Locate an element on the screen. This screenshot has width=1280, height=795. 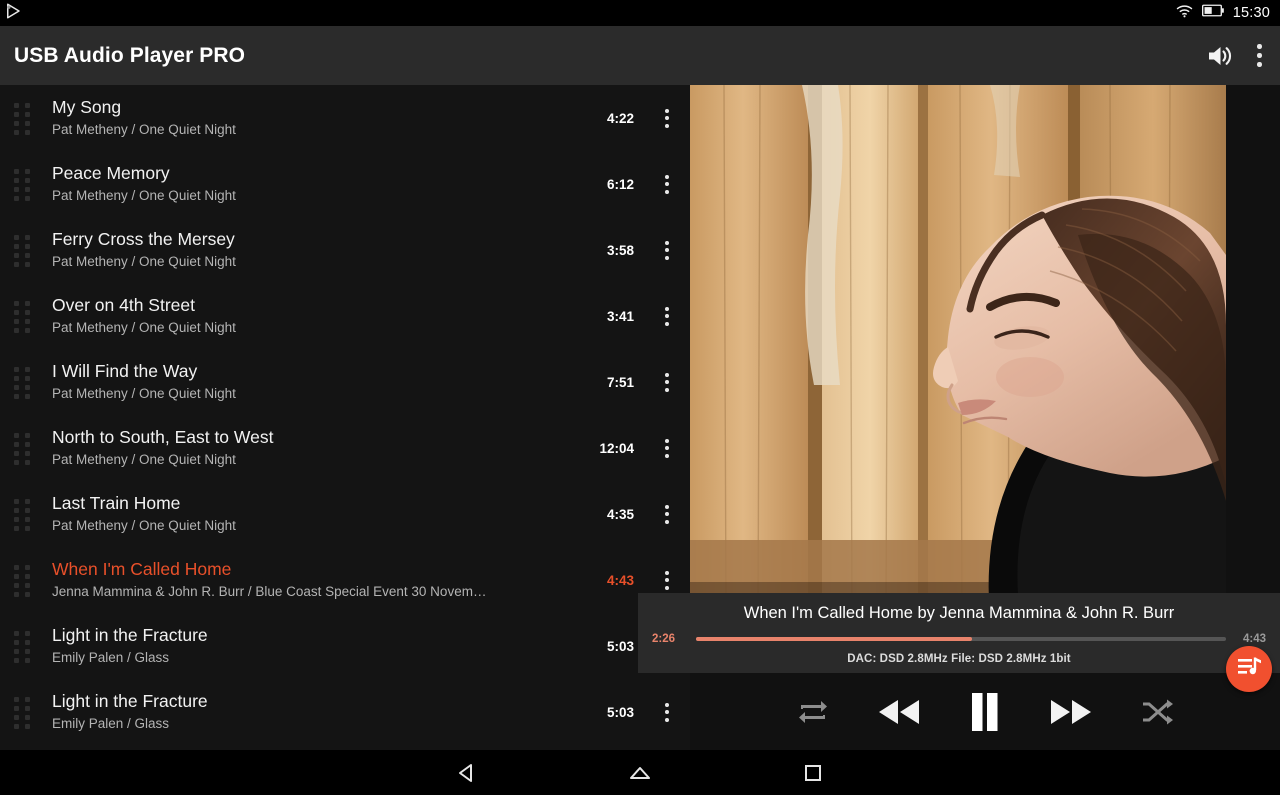
repeat-icon is located at coordinates (813, 712).